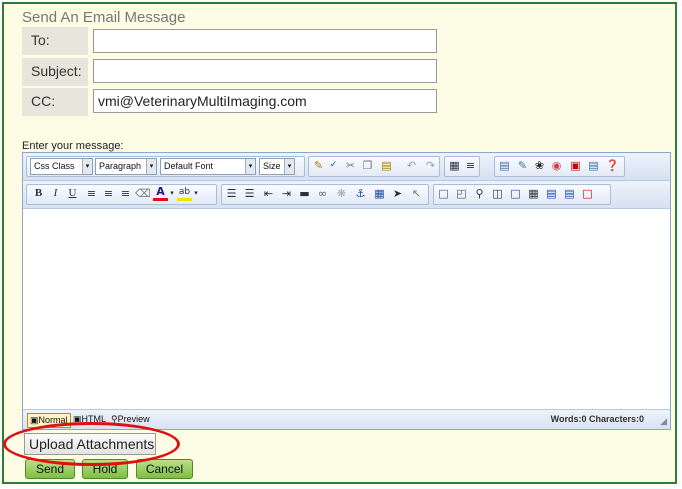 This screenshot has height=489, width=682. Describe the element at coordinates (231, 193) in the screenshot. I see `numbered-list-icon: ☰` at that location.